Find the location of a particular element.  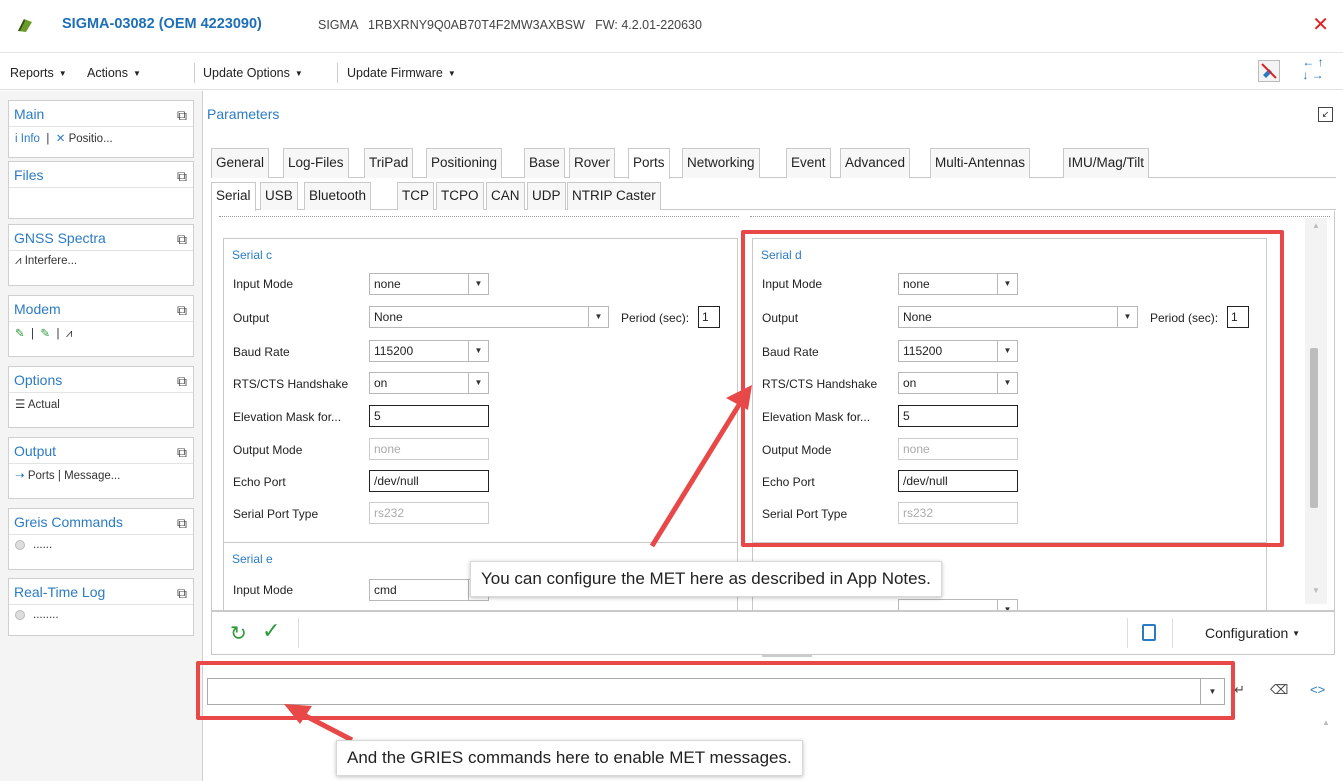

ports-item: Ports is located at coordinates (41, 476).